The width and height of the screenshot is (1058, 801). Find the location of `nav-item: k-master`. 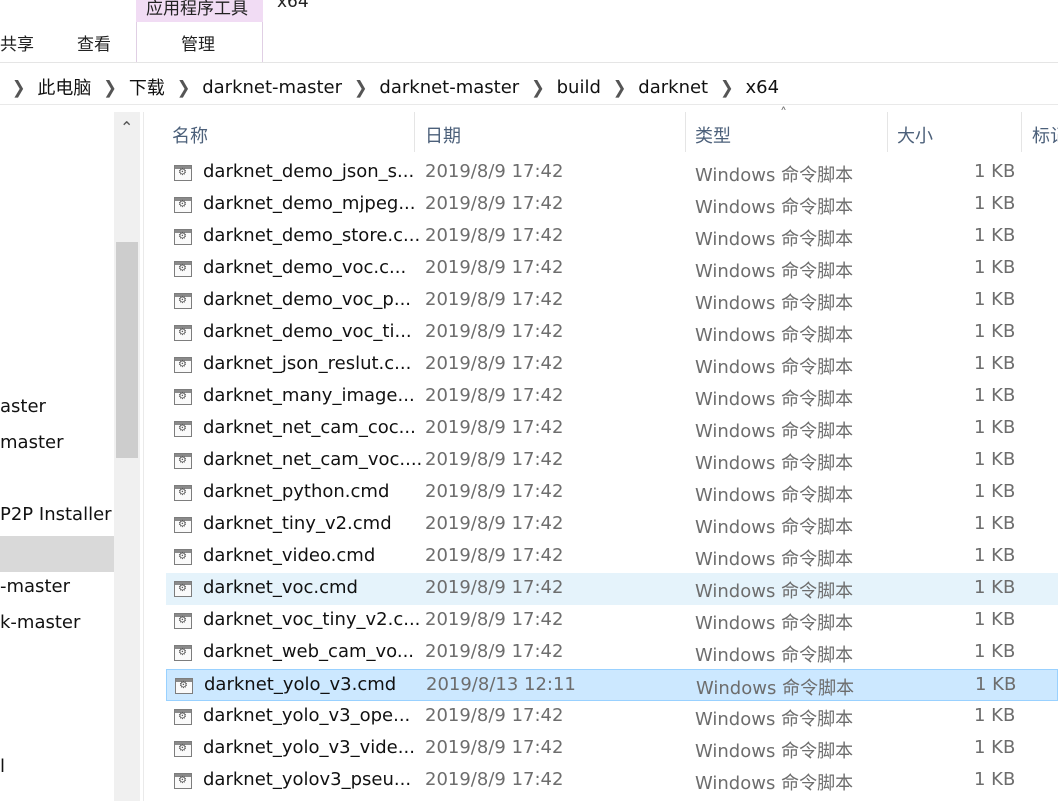

nav-item: k-master is located at coordinates (40, 622).